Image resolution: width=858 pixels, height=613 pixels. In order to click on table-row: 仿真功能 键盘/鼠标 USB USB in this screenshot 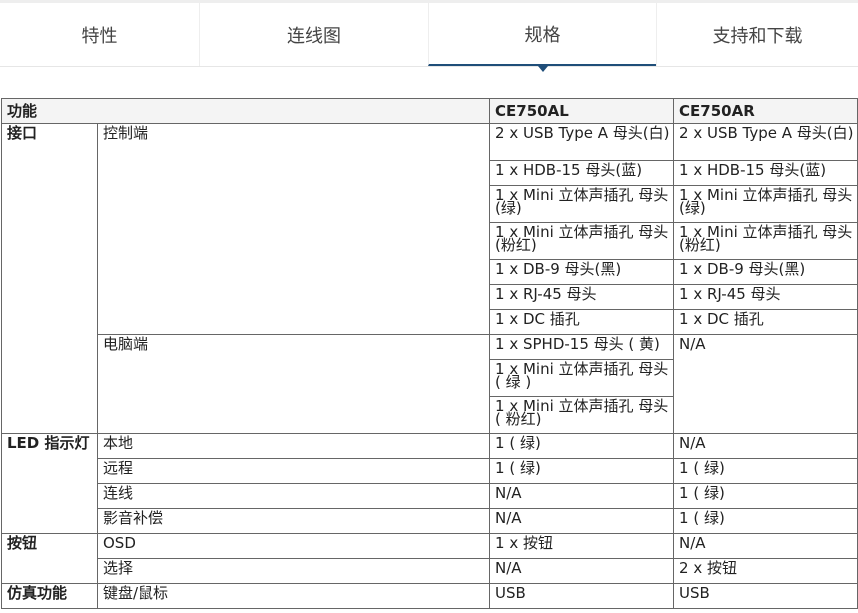, I will do `click(429, 596)`.